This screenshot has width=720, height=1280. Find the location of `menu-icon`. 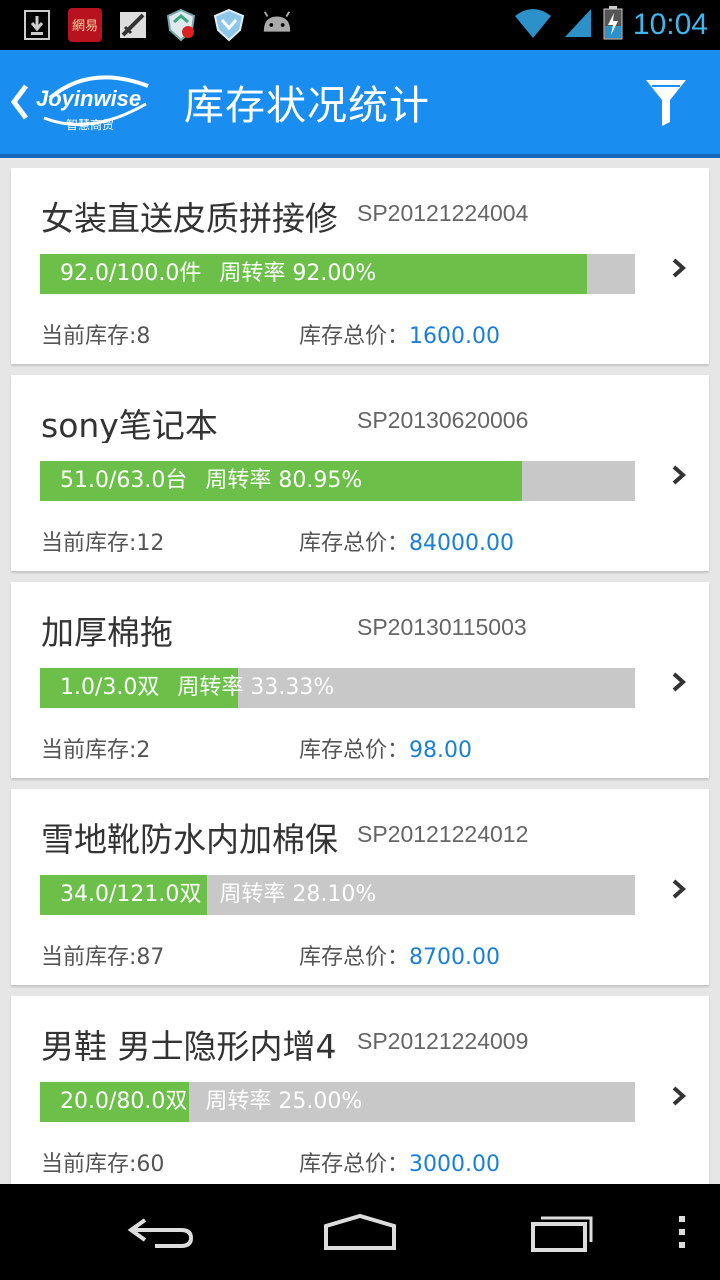

menu-icon is located at coordinates (682, 1232).